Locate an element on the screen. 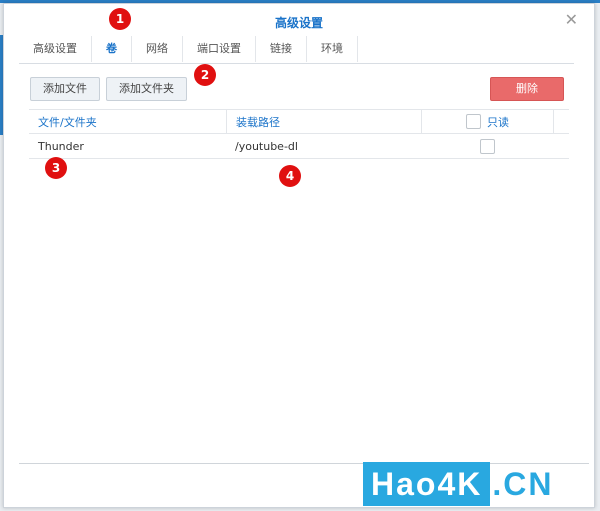 Image resolution: width=600 pixels, height=511 pixels. watermark-main: Hao4K is located at coordinates (427, 484).